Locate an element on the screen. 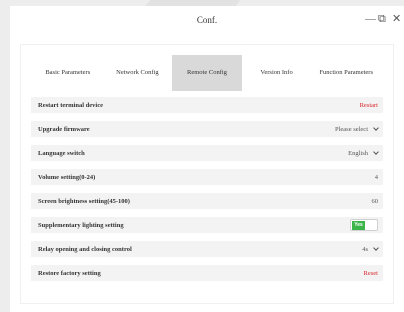 This screenshot has width=404, height=312. title-bar: Conf. — ⧉ ✕ is located at coordinates (207, 21).